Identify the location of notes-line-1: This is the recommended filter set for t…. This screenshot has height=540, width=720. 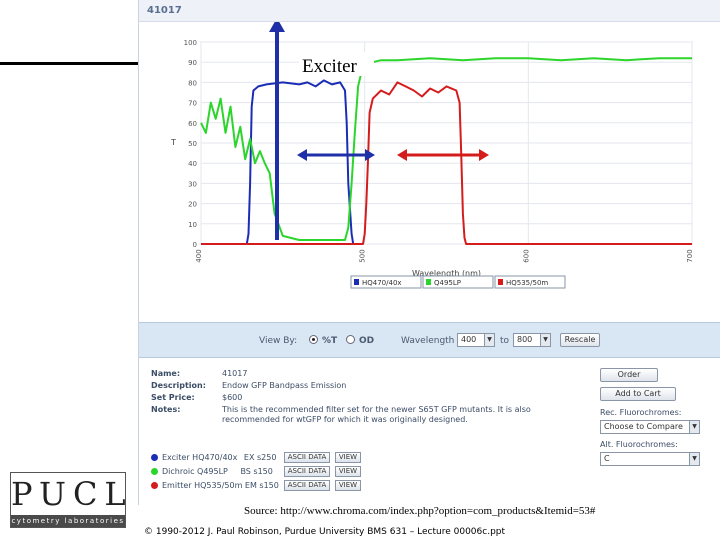
(376, 409).